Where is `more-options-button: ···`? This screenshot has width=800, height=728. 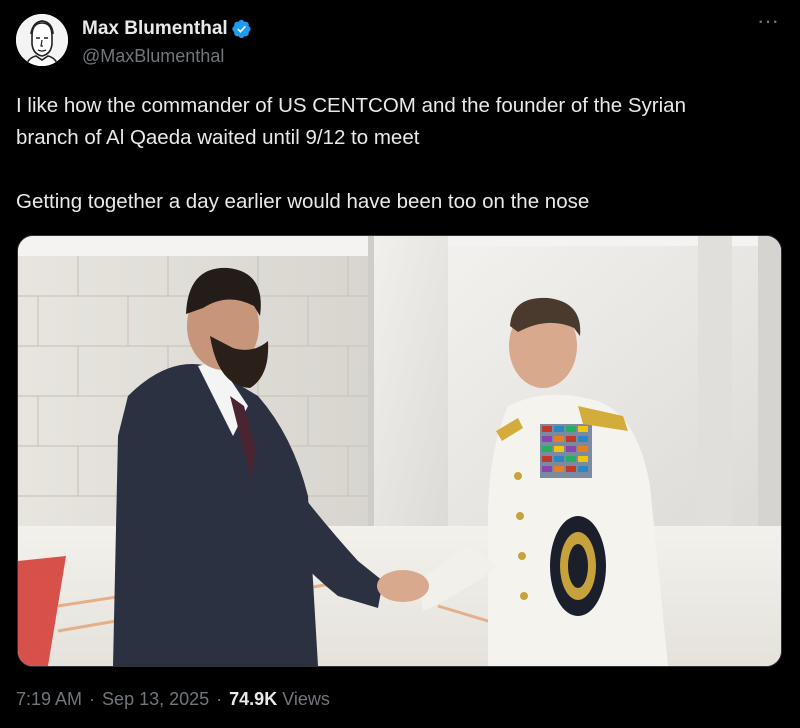 more-options-button: ··· is located at coordinates (768, 24).